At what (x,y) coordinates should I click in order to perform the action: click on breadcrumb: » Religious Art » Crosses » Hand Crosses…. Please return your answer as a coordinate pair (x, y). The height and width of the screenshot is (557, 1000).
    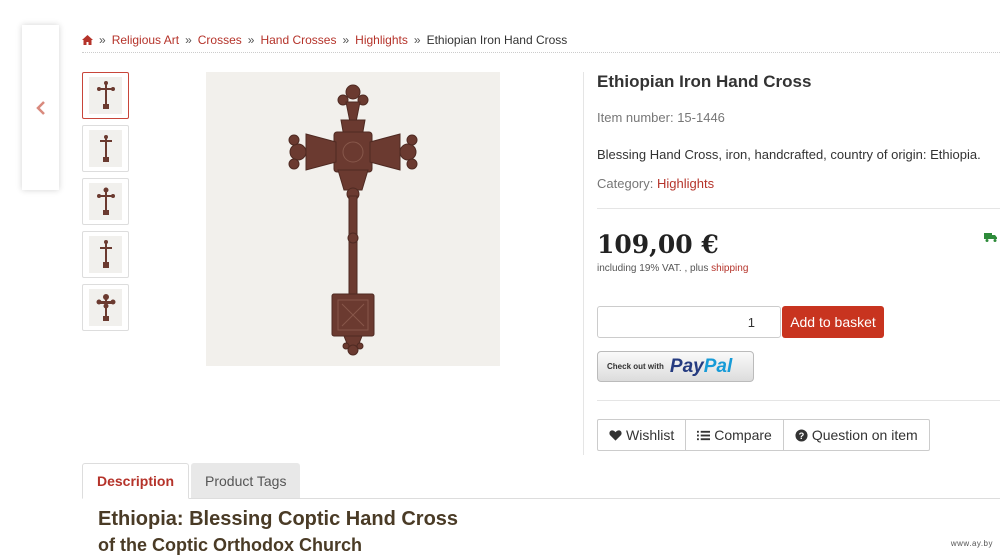
    Looking at the image, I should click on (324, 40).